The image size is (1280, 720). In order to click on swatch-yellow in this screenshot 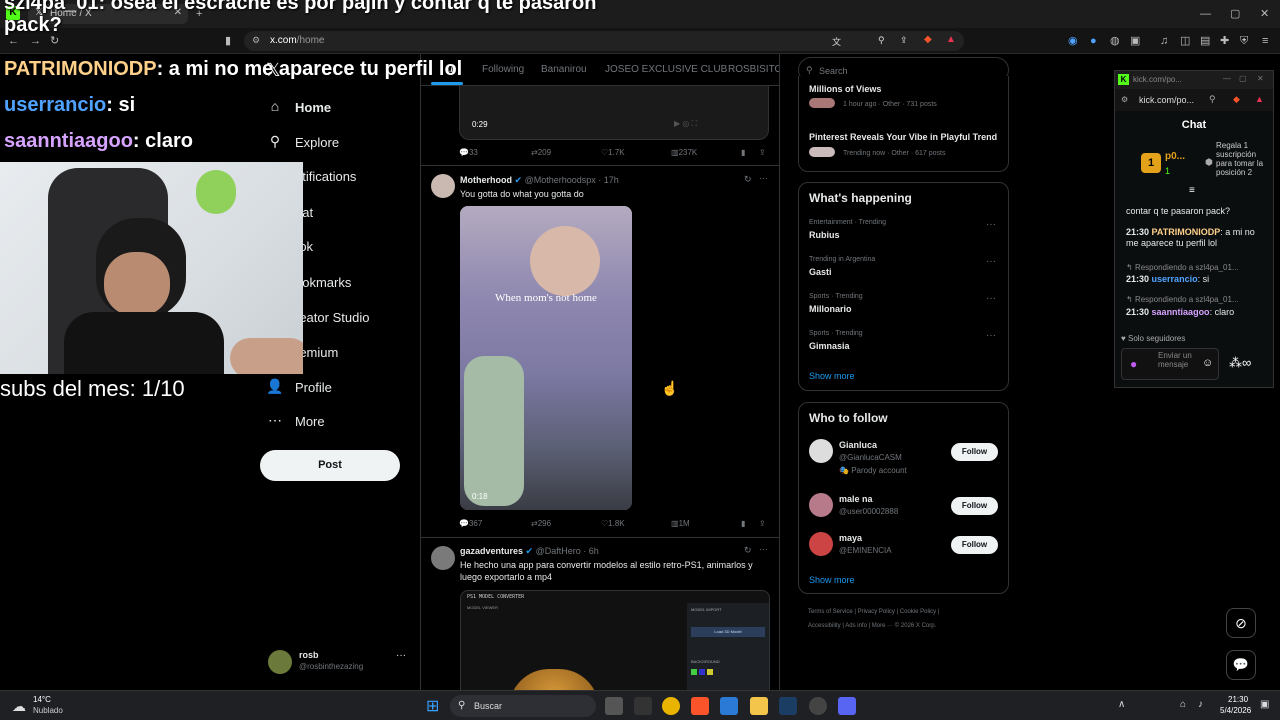, I will do `click(710, 672)`.